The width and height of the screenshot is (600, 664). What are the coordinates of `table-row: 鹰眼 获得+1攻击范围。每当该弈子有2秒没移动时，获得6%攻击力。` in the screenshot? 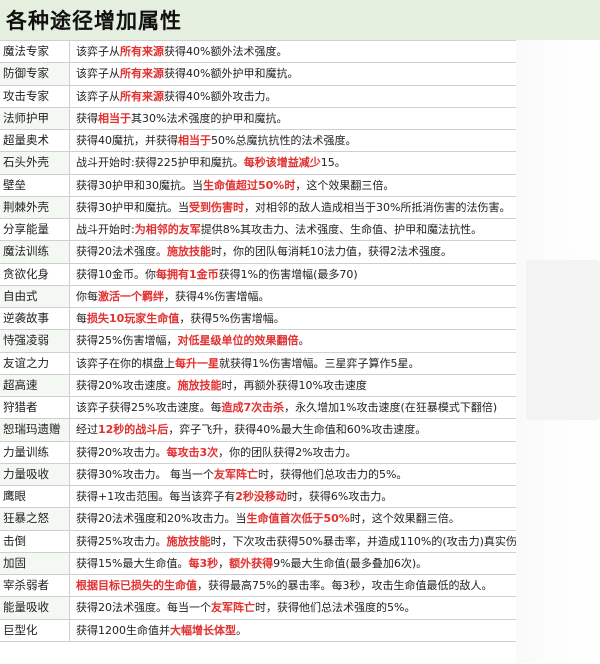 It's located at (258, 497).